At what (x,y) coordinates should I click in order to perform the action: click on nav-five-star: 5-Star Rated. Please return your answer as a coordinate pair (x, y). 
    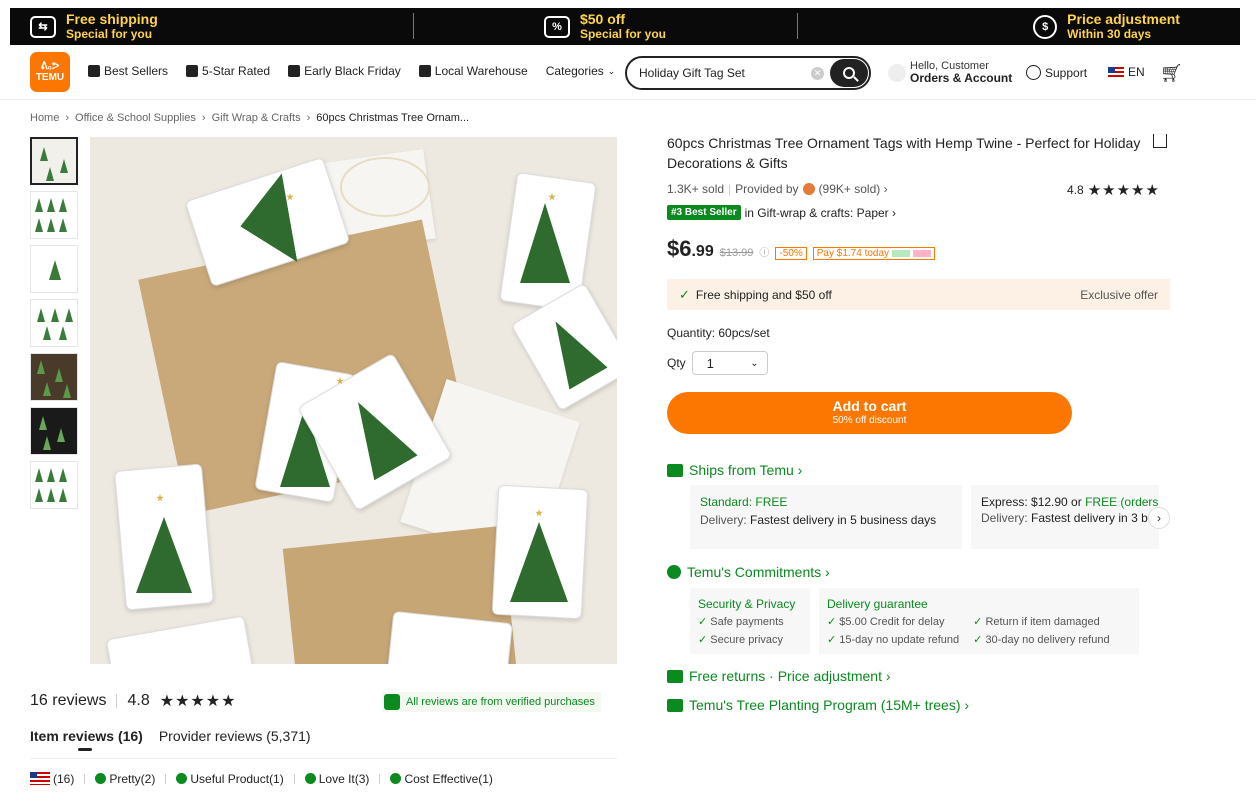
    Looking at the image, I should click on (228, 71).